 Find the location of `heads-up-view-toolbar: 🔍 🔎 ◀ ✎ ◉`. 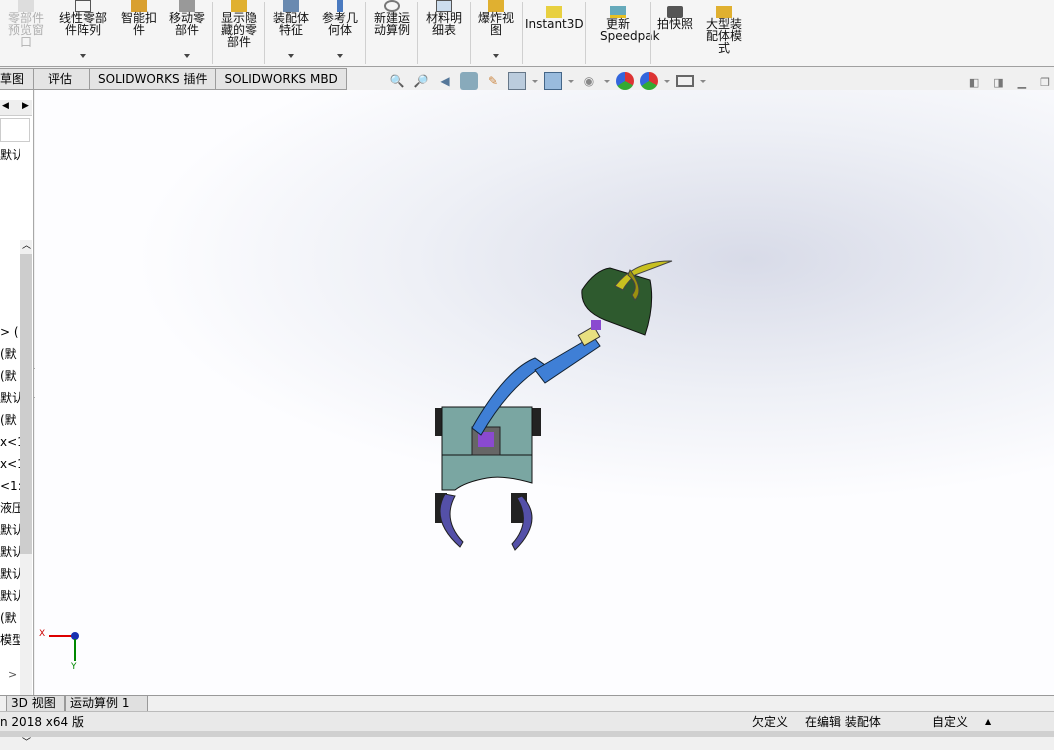

heads-up-view-toolbar: 🔍 🔎 ◀ ✎ ◉ is located at coordinates (547, 81).